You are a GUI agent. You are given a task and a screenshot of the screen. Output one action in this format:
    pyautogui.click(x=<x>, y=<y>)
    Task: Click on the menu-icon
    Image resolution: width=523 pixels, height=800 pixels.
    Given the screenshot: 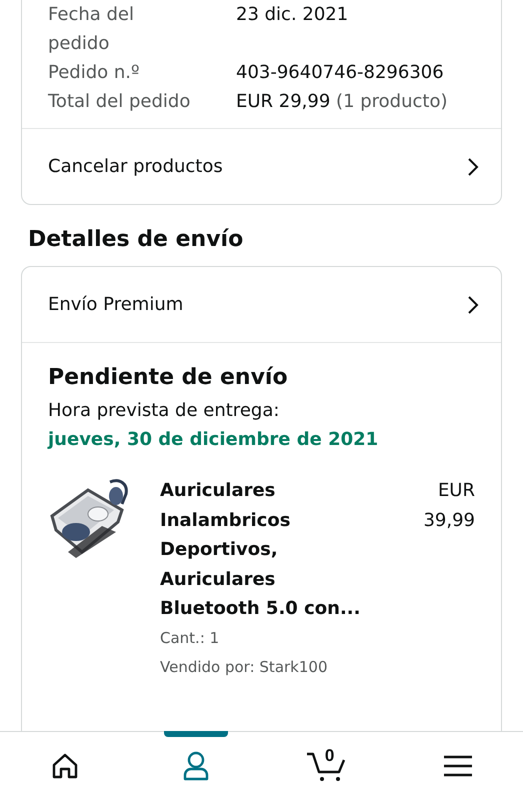 What is the action you would take?
    pyautogui.click(x=458, y=766)
    